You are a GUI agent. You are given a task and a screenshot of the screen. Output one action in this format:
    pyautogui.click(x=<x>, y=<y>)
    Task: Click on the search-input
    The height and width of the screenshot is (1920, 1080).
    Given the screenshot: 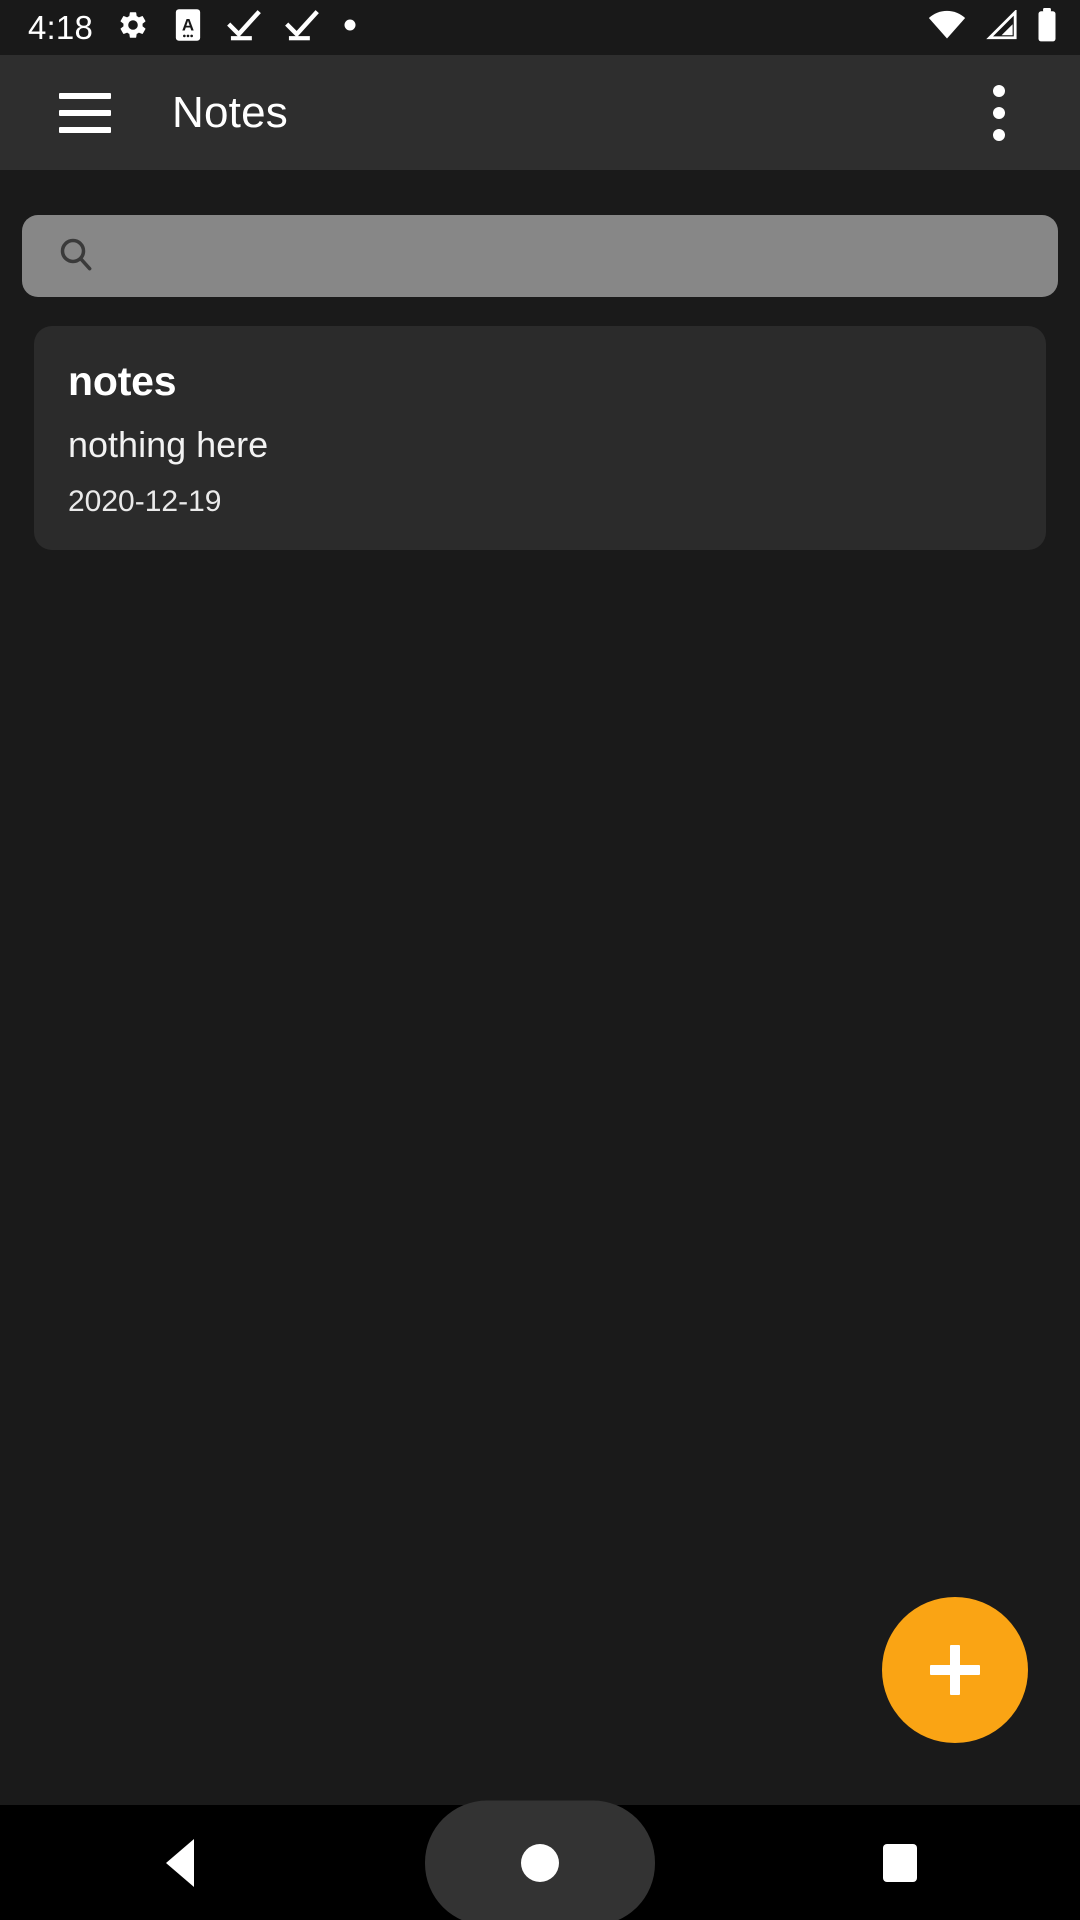 What is the action you would take?
    pyautogui.click(x=570, y=256)
    